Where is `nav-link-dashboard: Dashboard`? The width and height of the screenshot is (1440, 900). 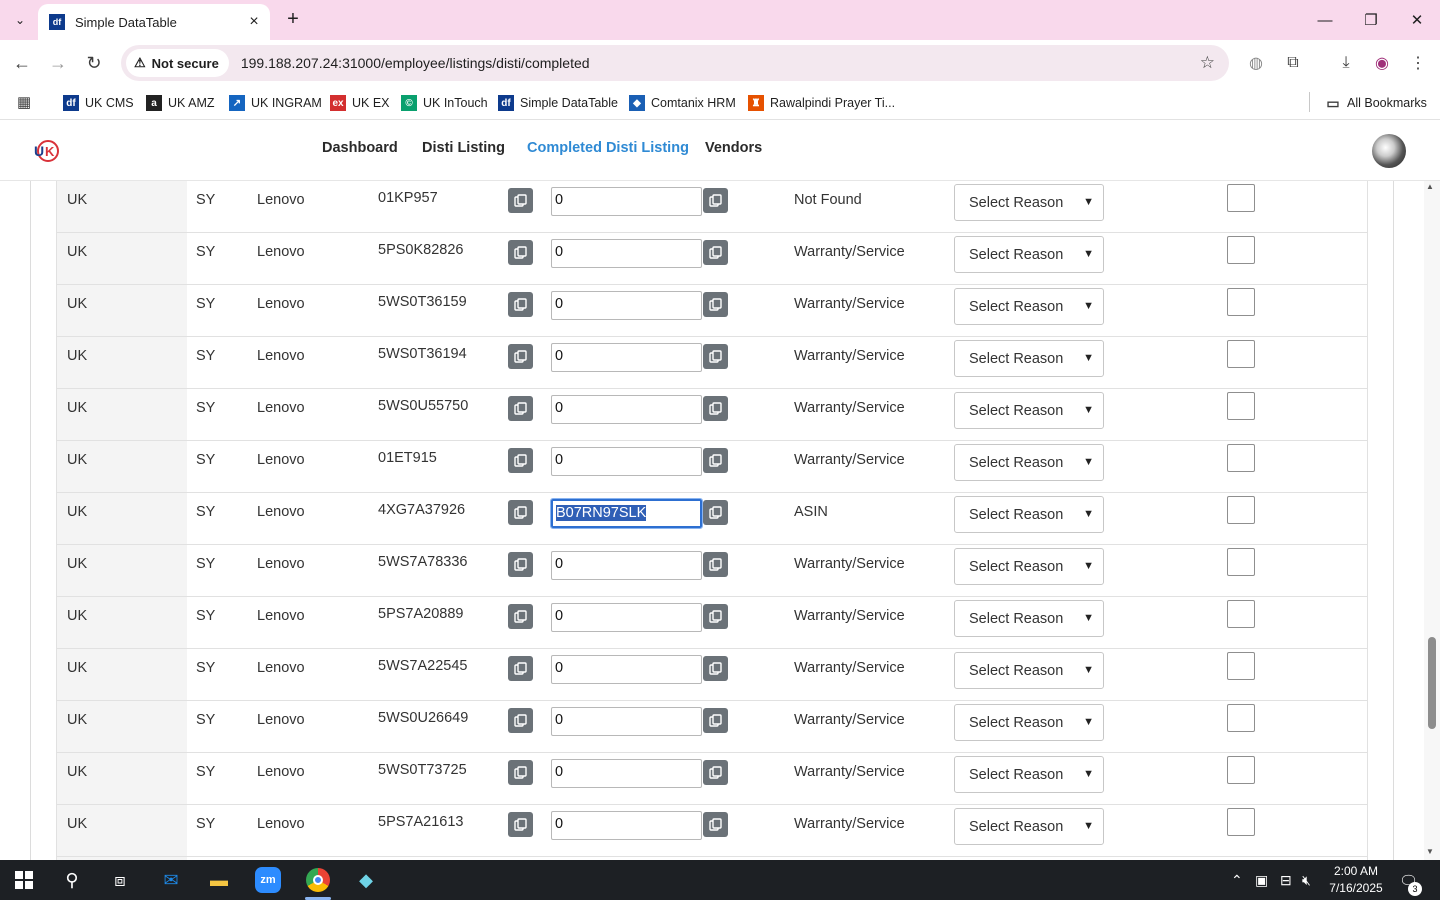 nav-link-dashboard: Dashboard is located at coordinates (360, 148).